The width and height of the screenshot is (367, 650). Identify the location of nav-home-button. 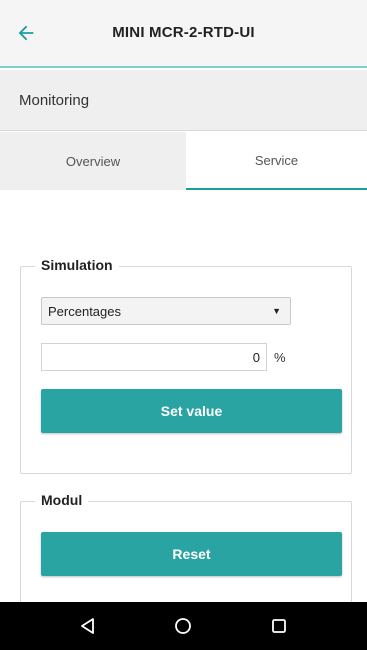
(183, 626).